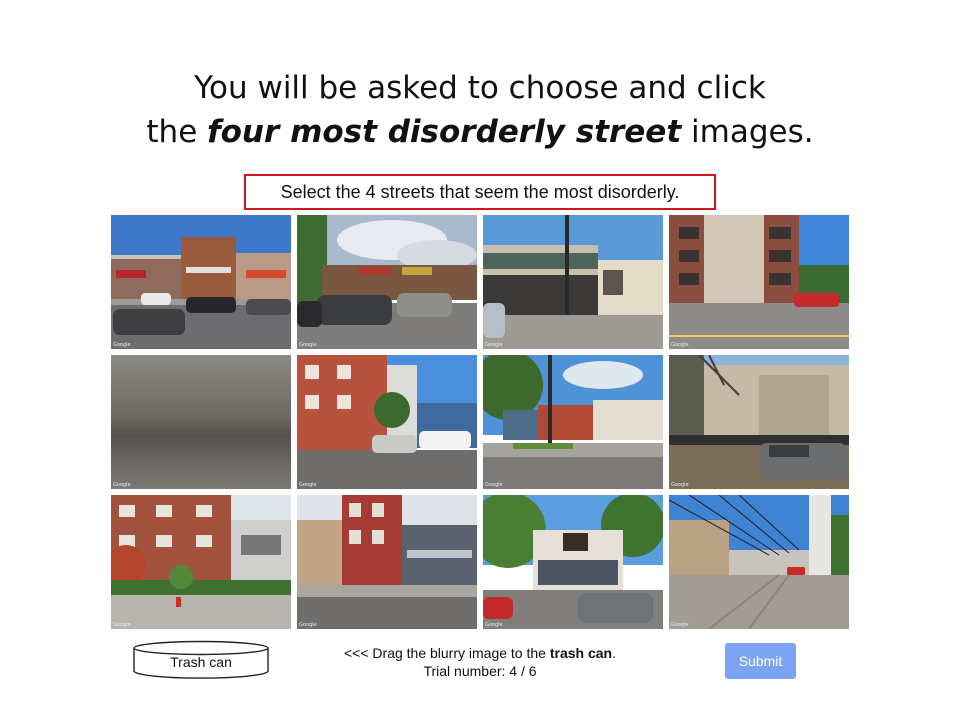 The width and height of the screenshot is (960, 720). I want to click on street-image-10: Google, so click(387, 562).